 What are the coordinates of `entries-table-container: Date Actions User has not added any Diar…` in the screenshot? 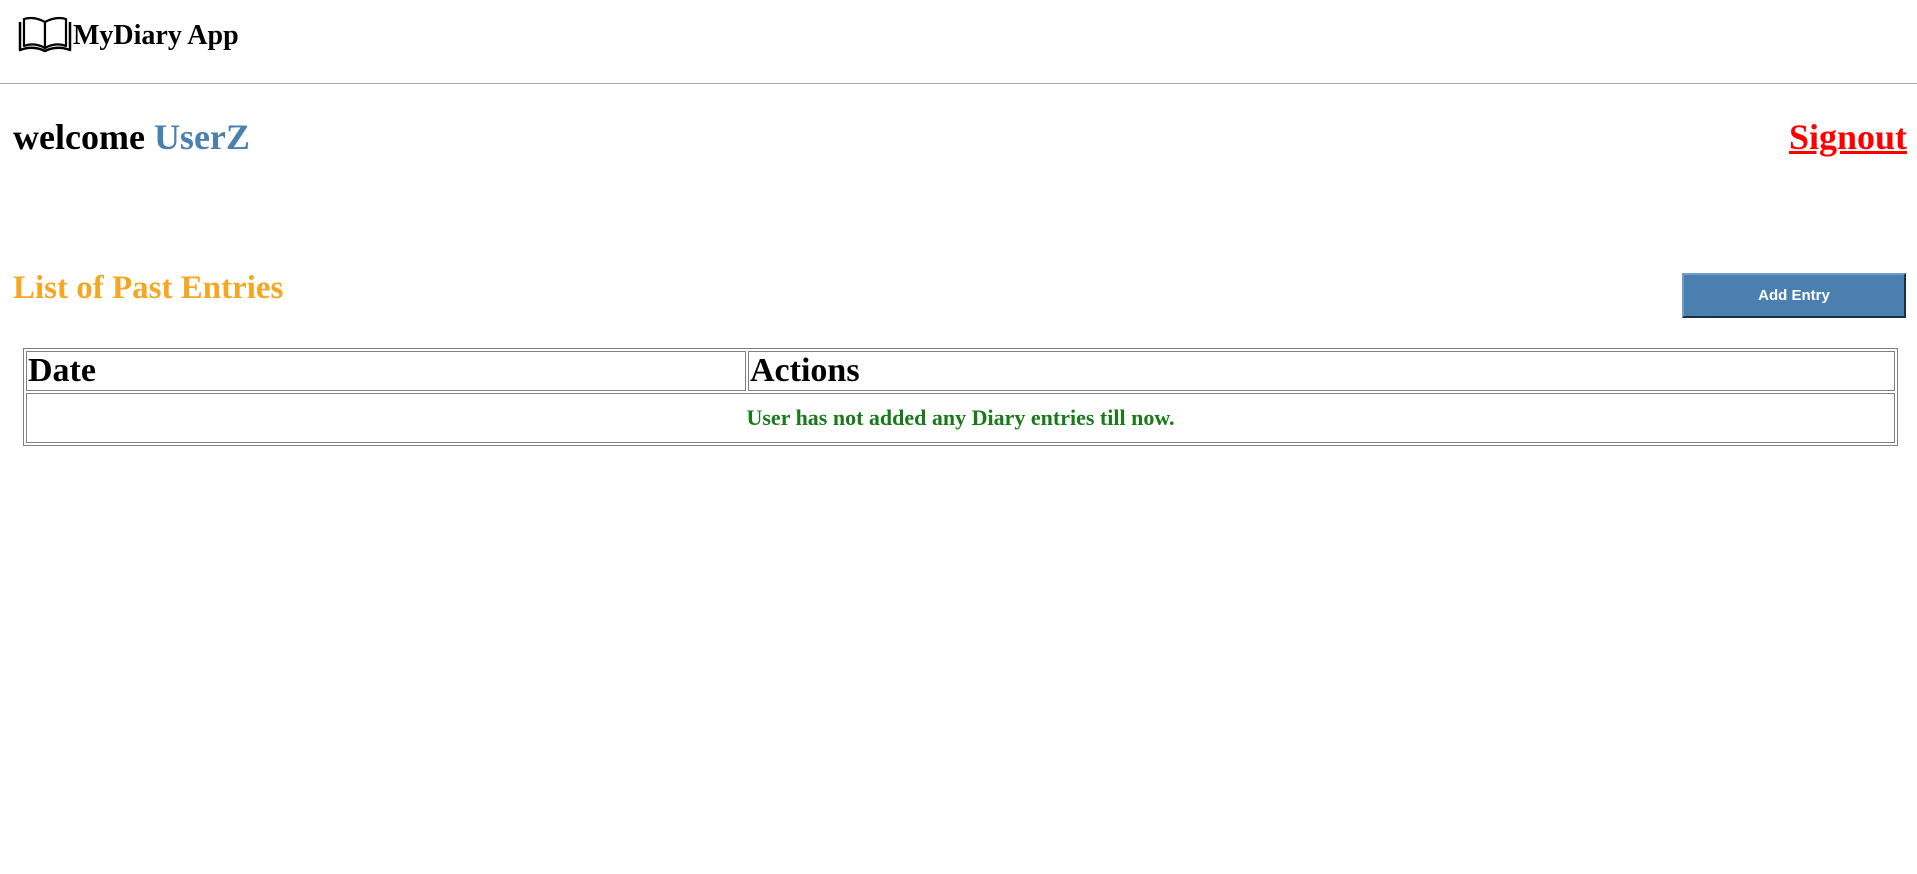 It's located at (960, 397).